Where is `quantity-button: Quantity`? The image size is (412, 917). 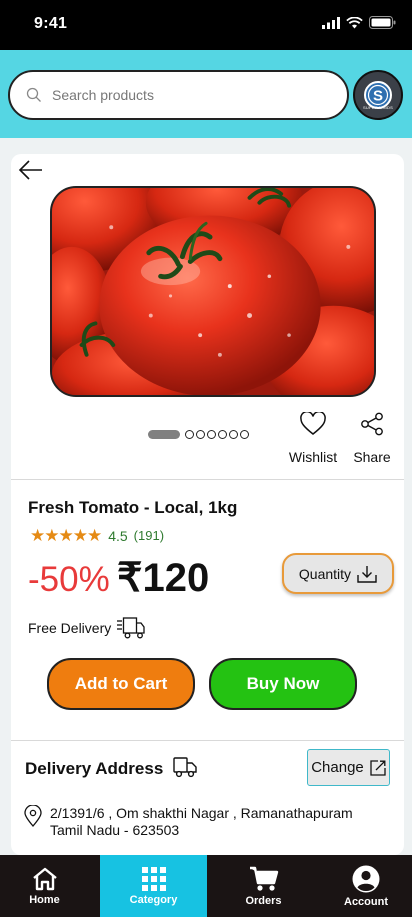 quantity-button: Quantity is located at coordinates (338, 573).